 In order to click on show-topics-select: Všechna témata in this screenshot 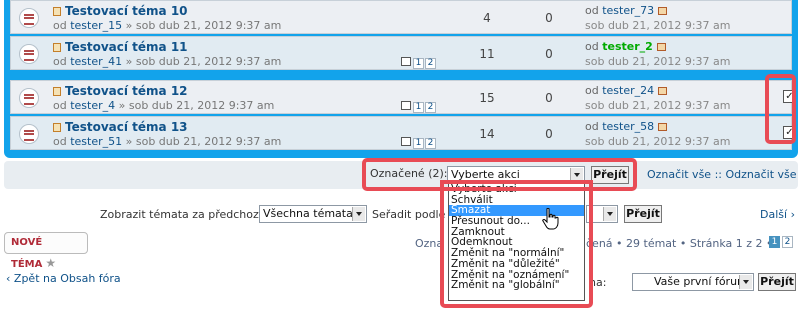, I will do `click(313, 214)`.